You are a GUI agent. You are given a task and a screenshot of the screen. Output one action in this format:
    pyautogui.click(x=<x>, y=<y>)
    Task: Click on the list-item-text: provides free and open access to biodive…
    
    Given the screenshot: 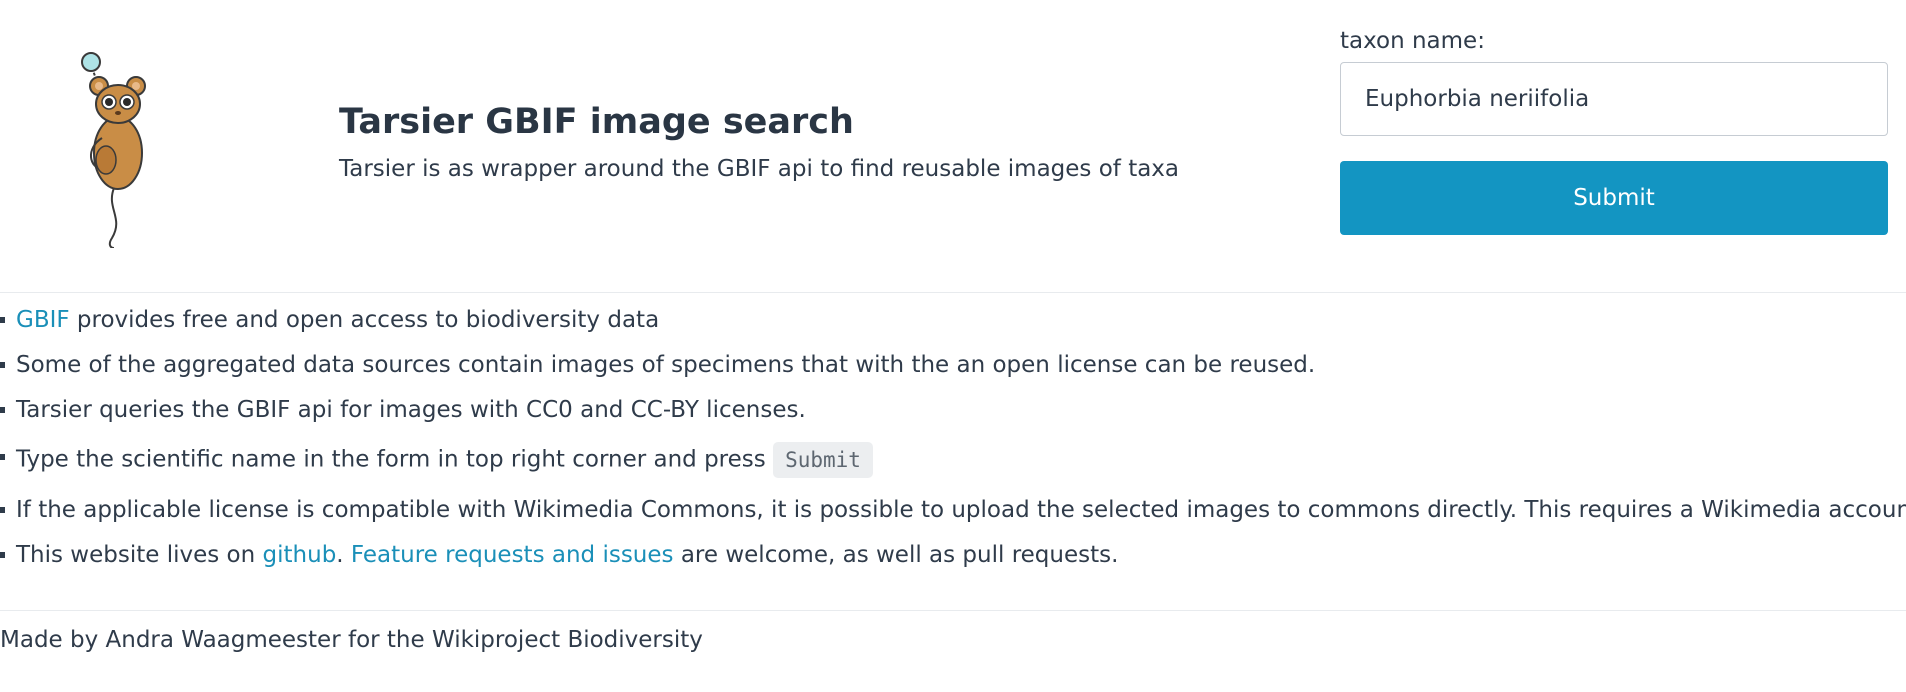 What is the action you would take?
    pyautogui.click(x=364, y=320)
    